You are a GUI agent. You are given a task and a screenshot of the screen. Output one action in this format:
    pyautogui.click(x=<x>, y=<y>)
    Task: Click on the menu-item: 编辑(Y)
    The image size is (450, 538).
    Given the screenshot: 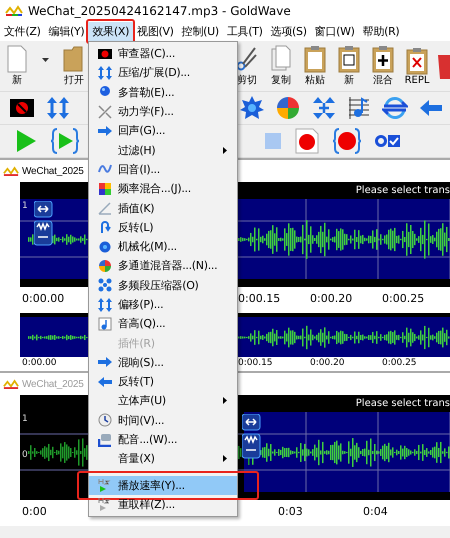 What is the action you would take?
    pyautogui.click(x=66, y=31)
    